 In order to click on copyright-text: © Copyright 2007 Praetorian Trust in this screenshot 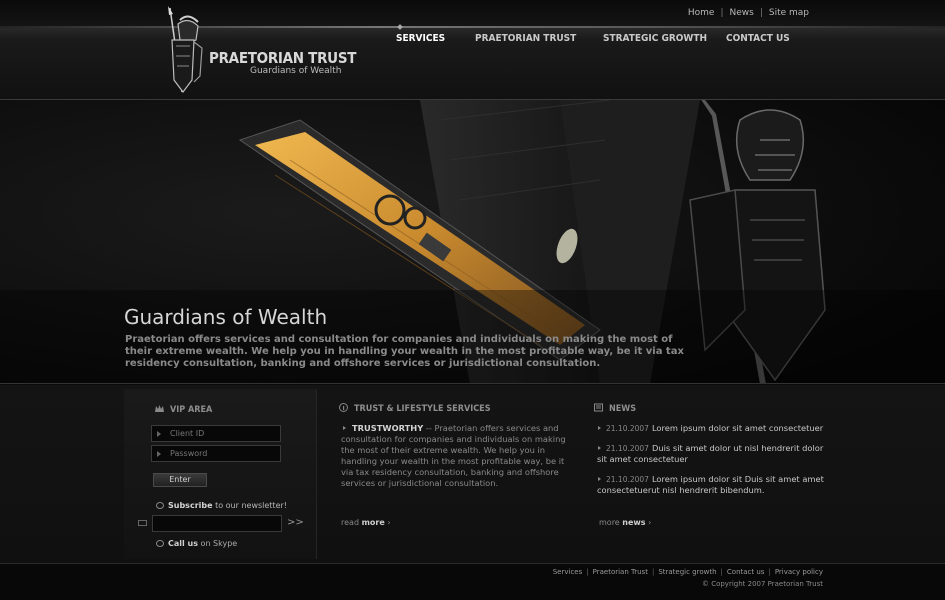, I will do `click(762, 584)`.